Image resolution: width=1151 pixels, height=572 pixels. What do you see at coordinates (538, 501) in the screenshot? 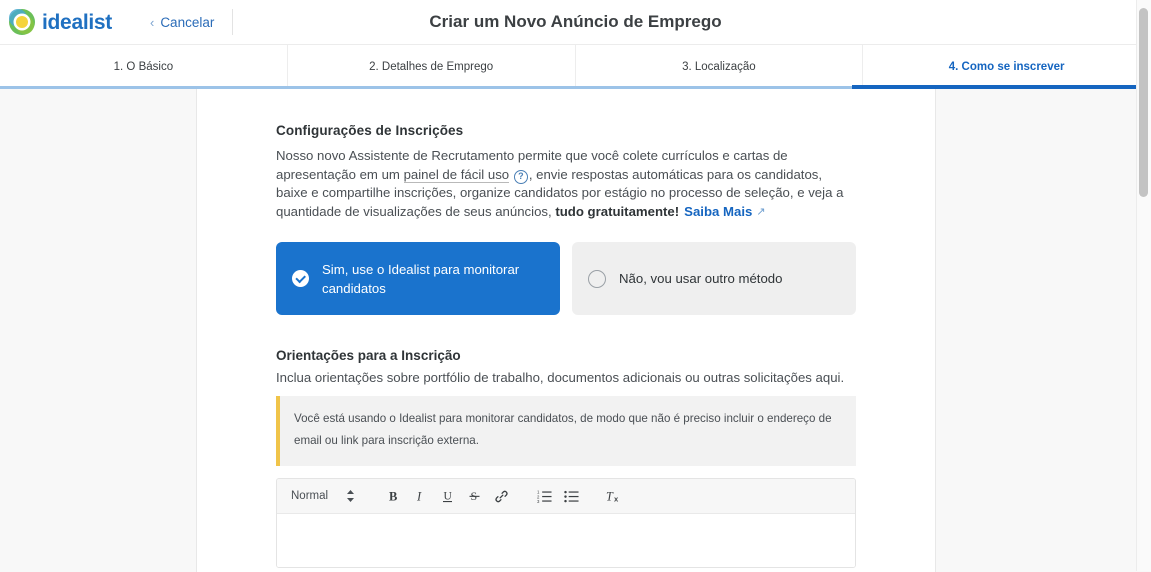
I see `svg-text: 3` at bounding box center [538, 501].